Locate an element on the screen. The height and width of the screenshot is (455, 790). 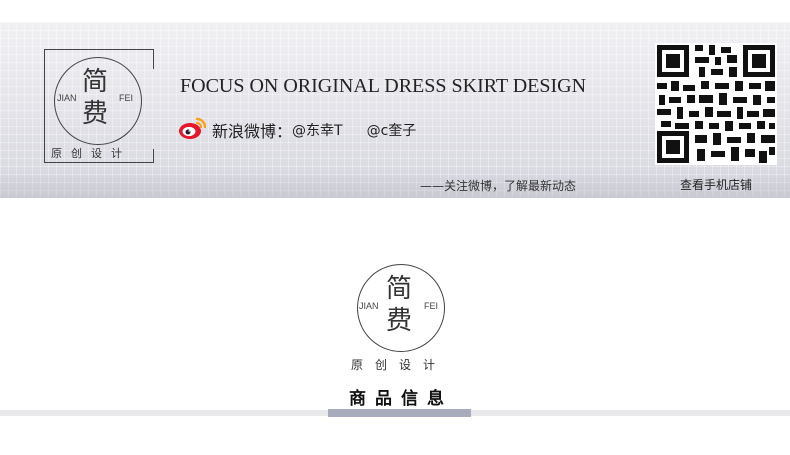
logo-subtitle: 原创设计 is located at coordinates (91, 153).